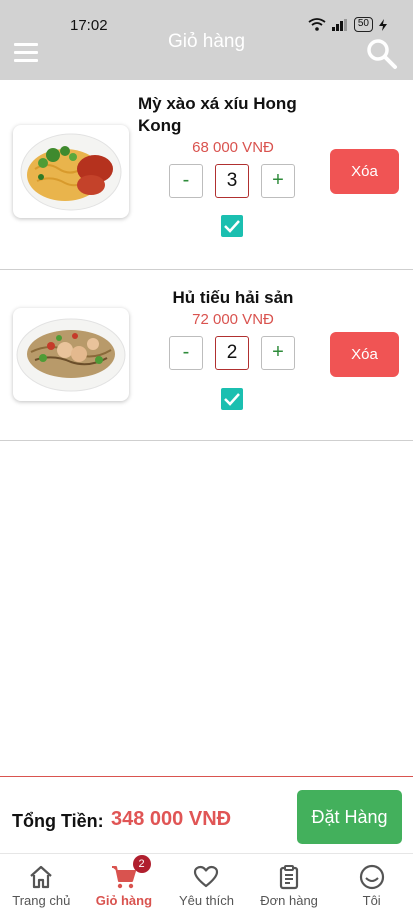 The image size is (413, 918). I want to click on nav-item-profile: Tôi, so click(371, 886).